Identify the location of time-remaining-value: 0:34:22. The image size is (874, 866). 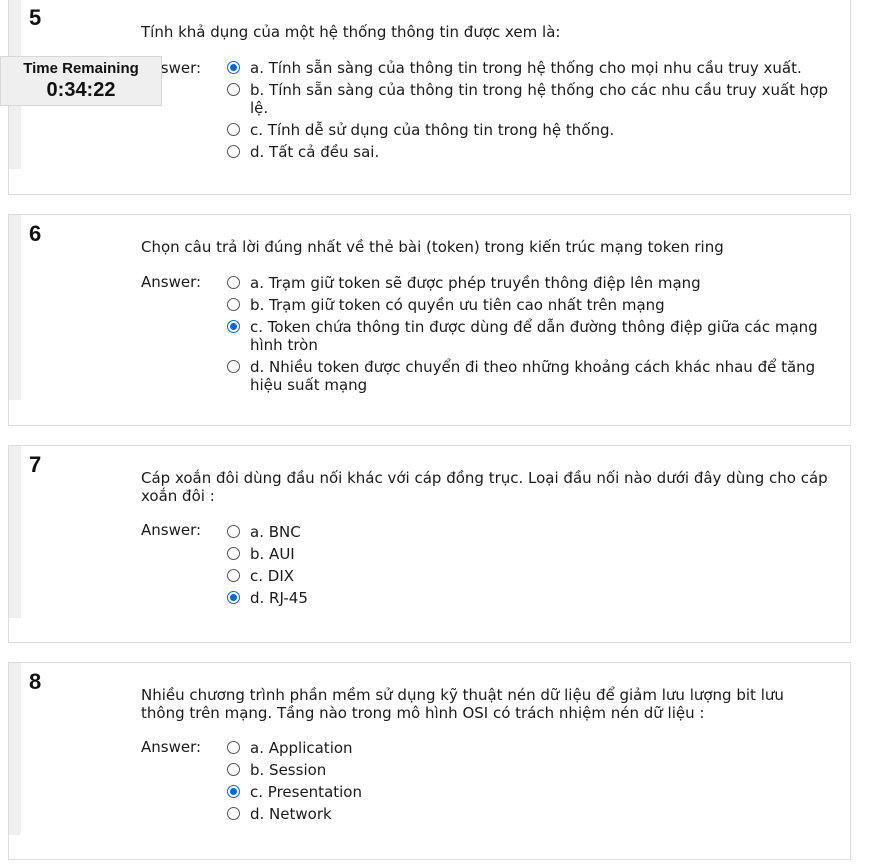
(81, 90).